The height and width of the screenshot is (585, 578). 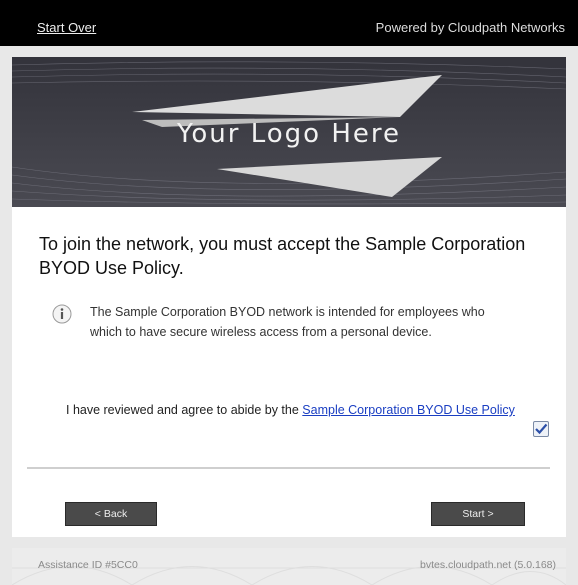 I want to click on logo-placeholder-text: Your Logo Here, so click(x=289, y=134).